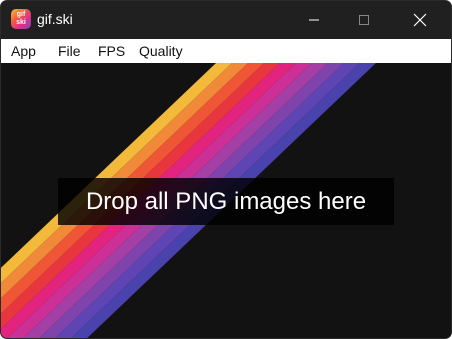 This screenshot has height=339, width=452. I want to click on close-button, so click(420, 20).